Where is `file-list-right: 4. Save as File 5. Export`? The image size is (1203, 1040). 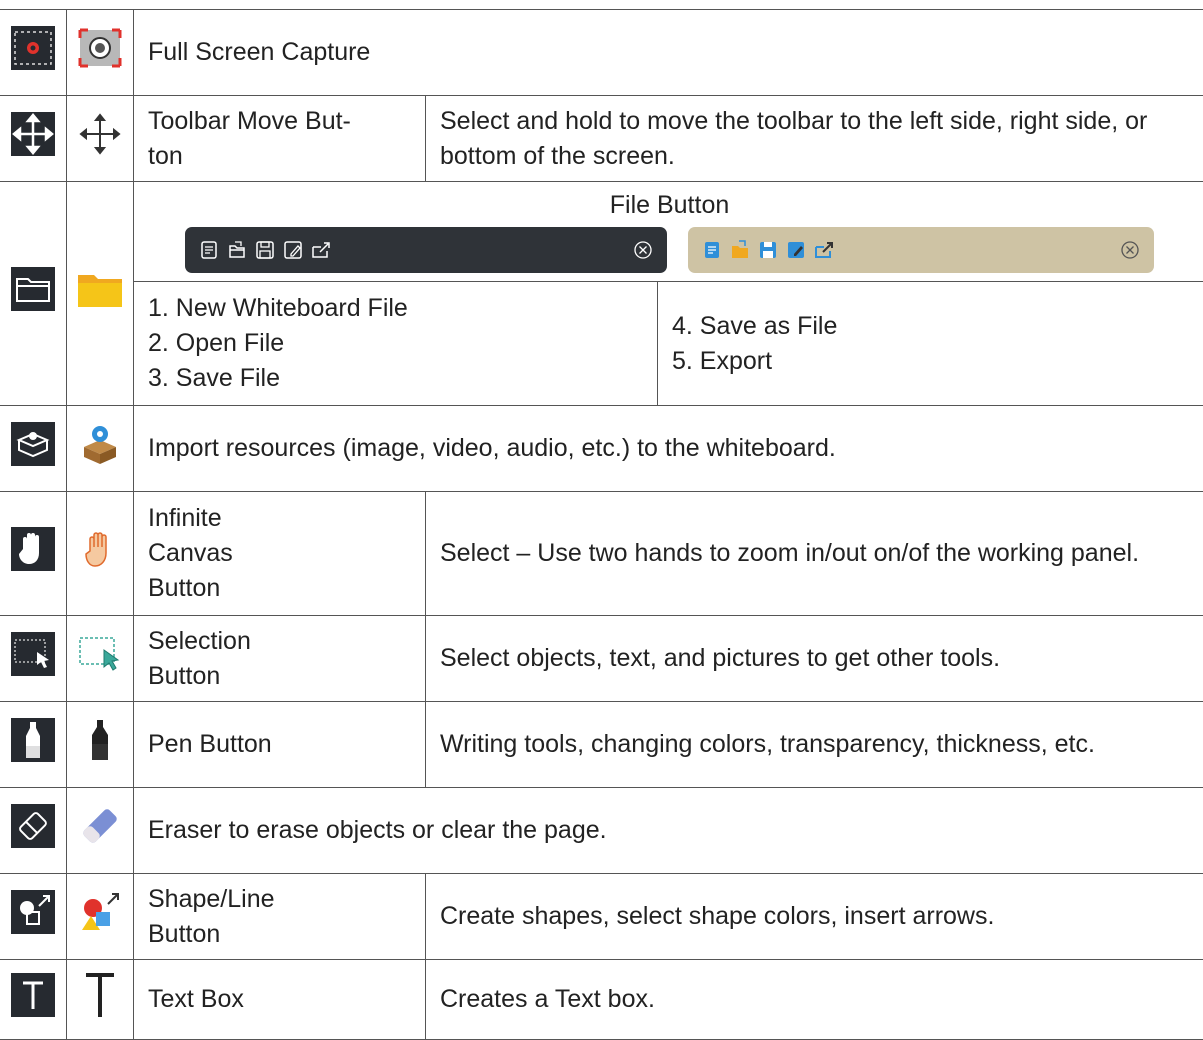
file-list-right: 4. Save as File 5. Export is located at coordinates (930, 344).